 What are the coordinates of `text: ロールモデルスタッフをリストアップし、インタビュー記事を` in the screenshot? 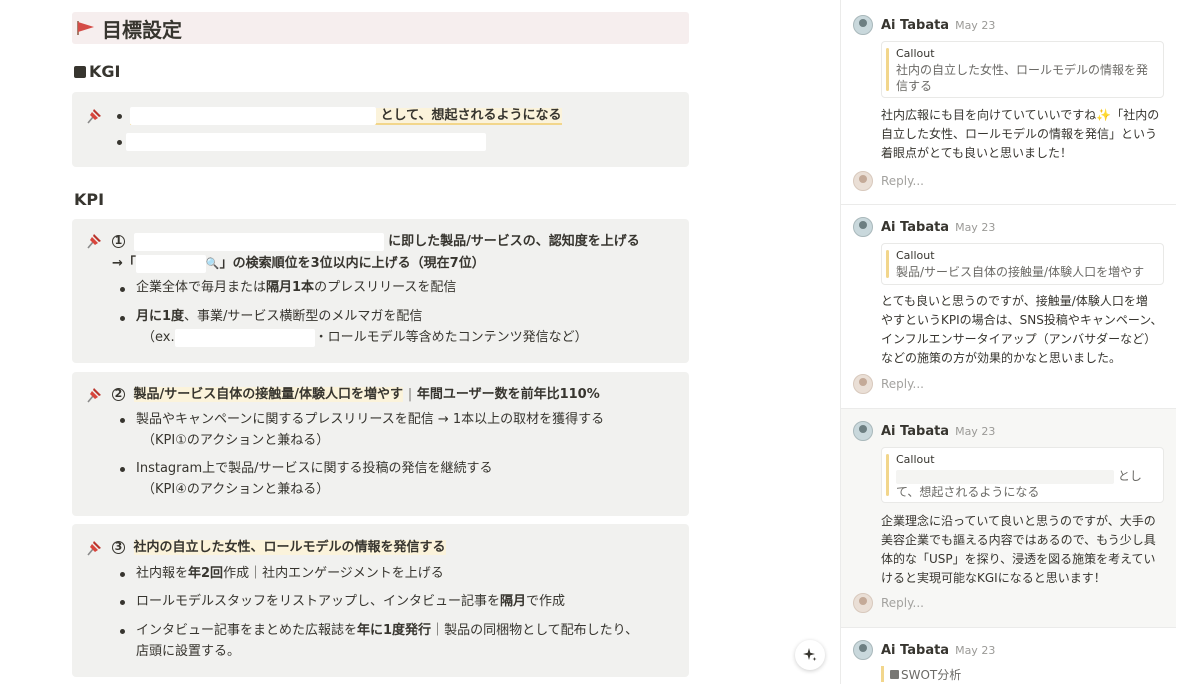 It's located at (318, 601).